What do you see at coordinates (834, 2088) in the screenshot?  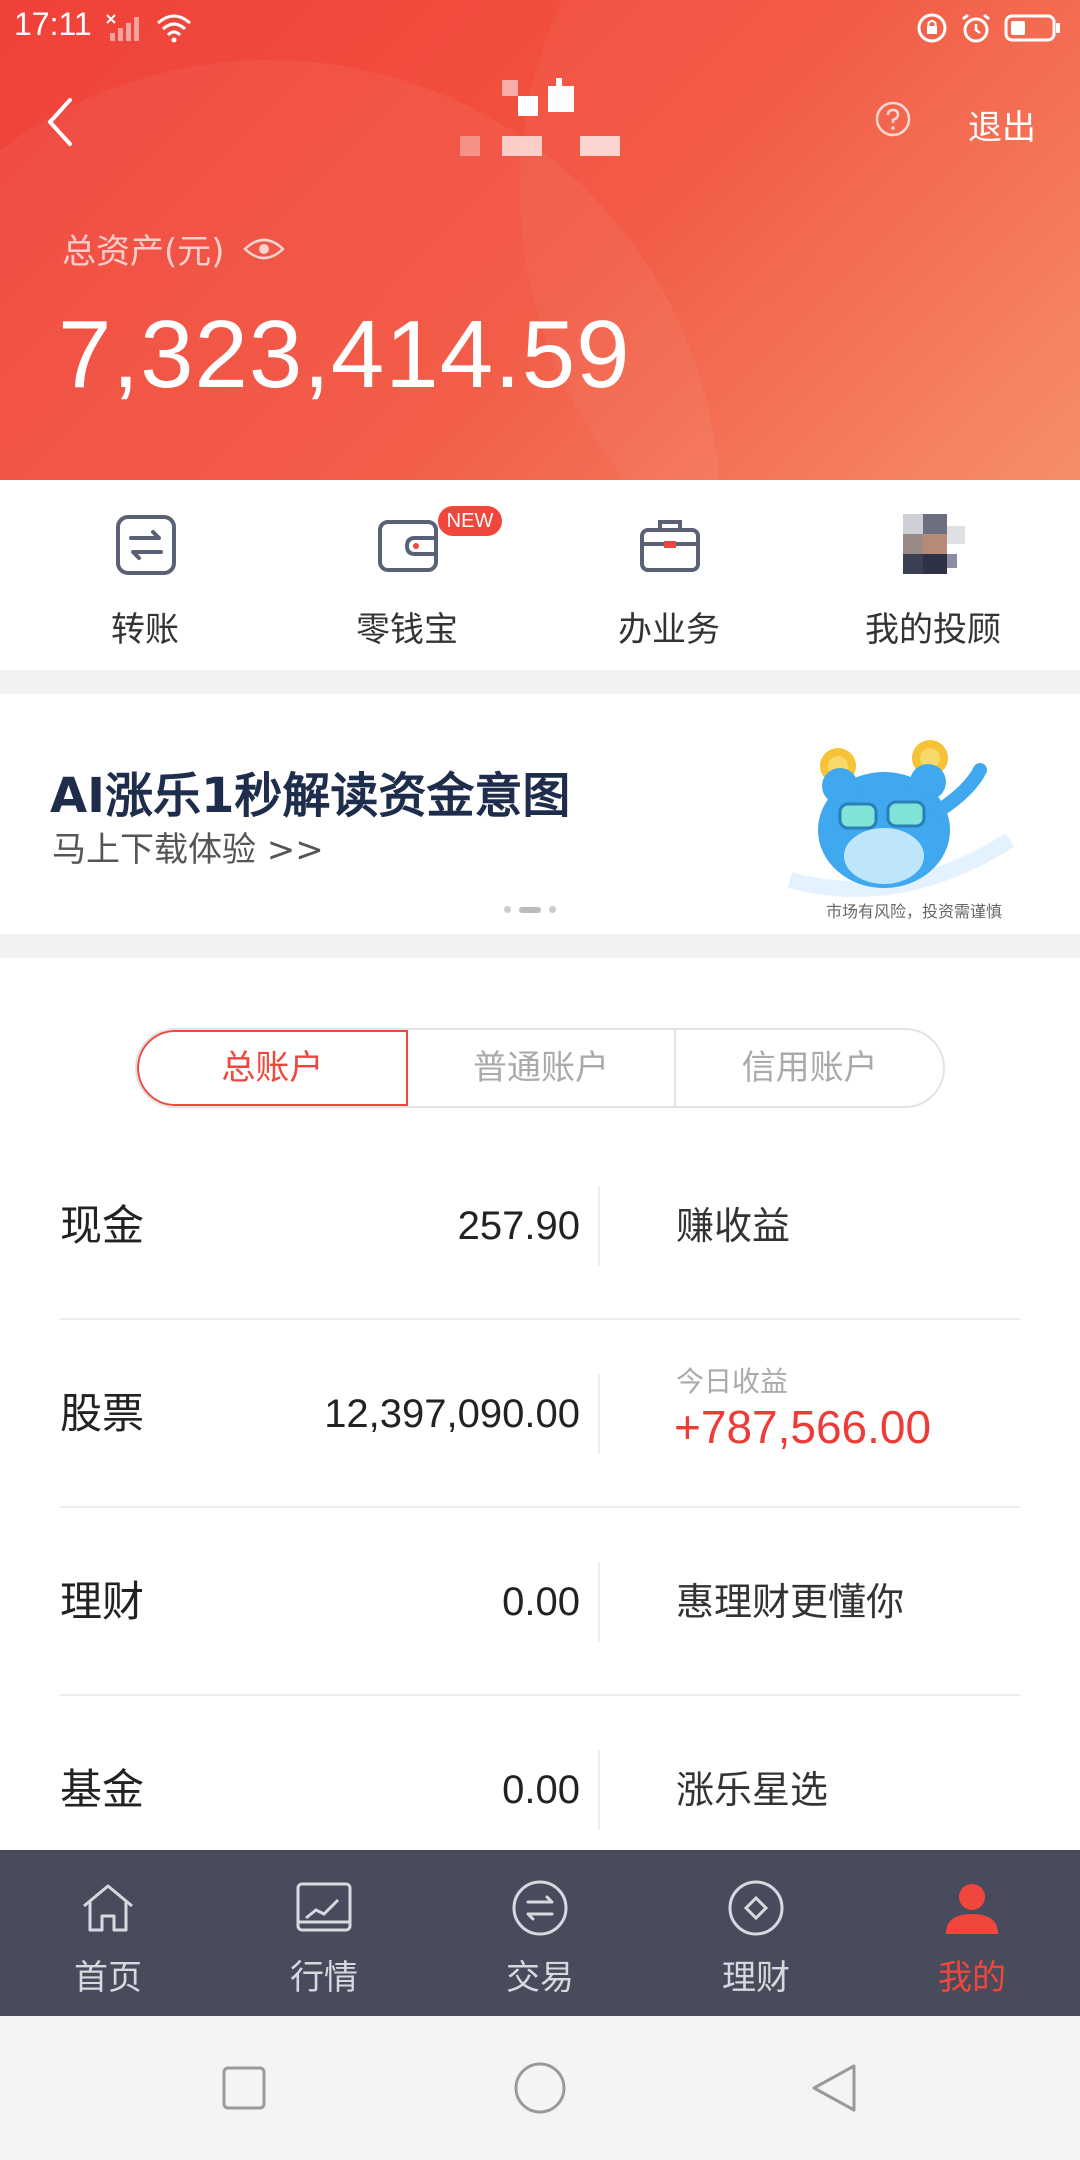 I see `back-triangle-icon` at bounding box center [834, 2088].